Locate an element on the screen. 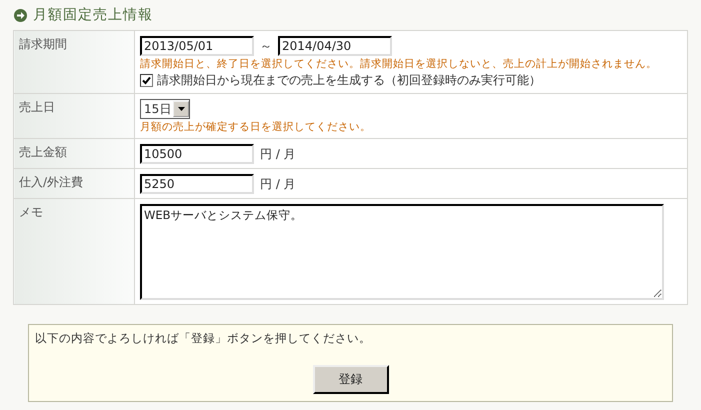  start-date-field: 2013/05/01 is located at coordinates (197, 46).